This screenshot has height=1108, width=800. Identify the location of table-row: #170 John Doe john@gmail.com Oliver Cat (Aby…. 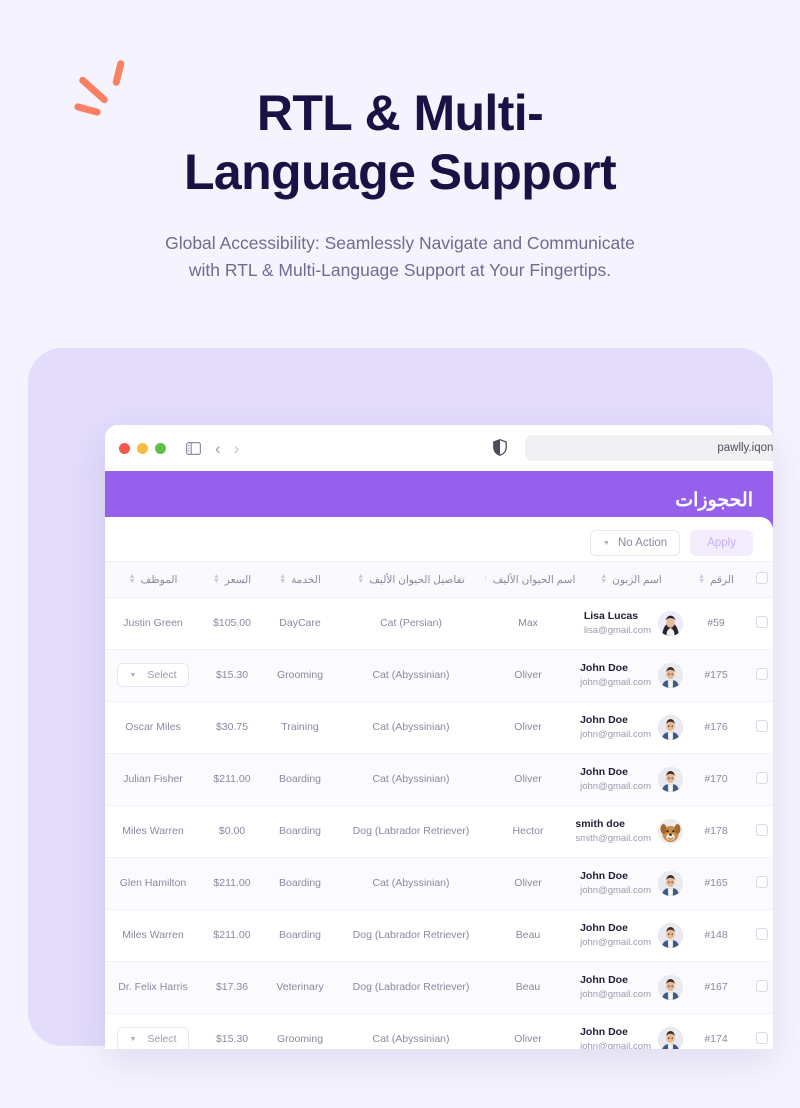
(439, 779).